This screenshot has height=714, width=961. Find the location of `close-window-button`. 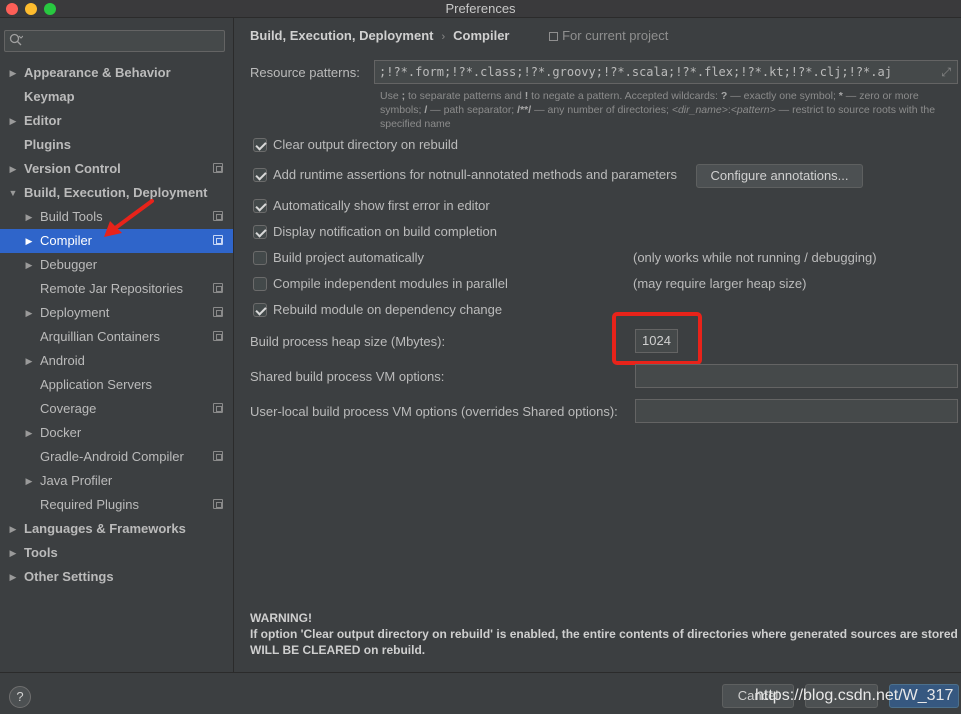

close-window-button is located at coordinates (12, 9).